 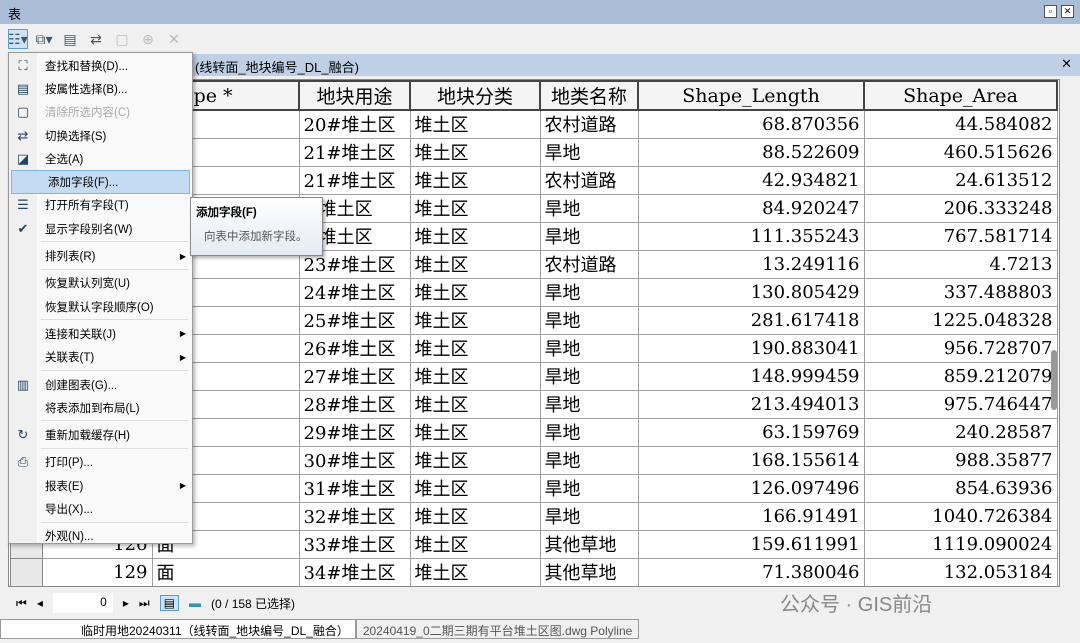 What do you see at coordinates (589, 95) in the screenshot?
I see `column-header-dlmc: 地类名称` at bounding box center [589, 95].